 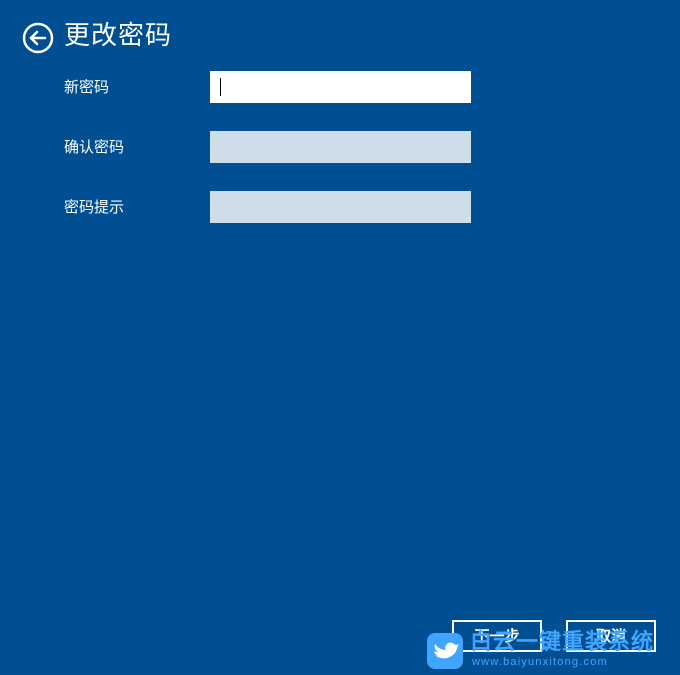 What do you see at coordinates (220, 87) in the screenshot?
I see `text-caret` at bounding box center [220, 87].